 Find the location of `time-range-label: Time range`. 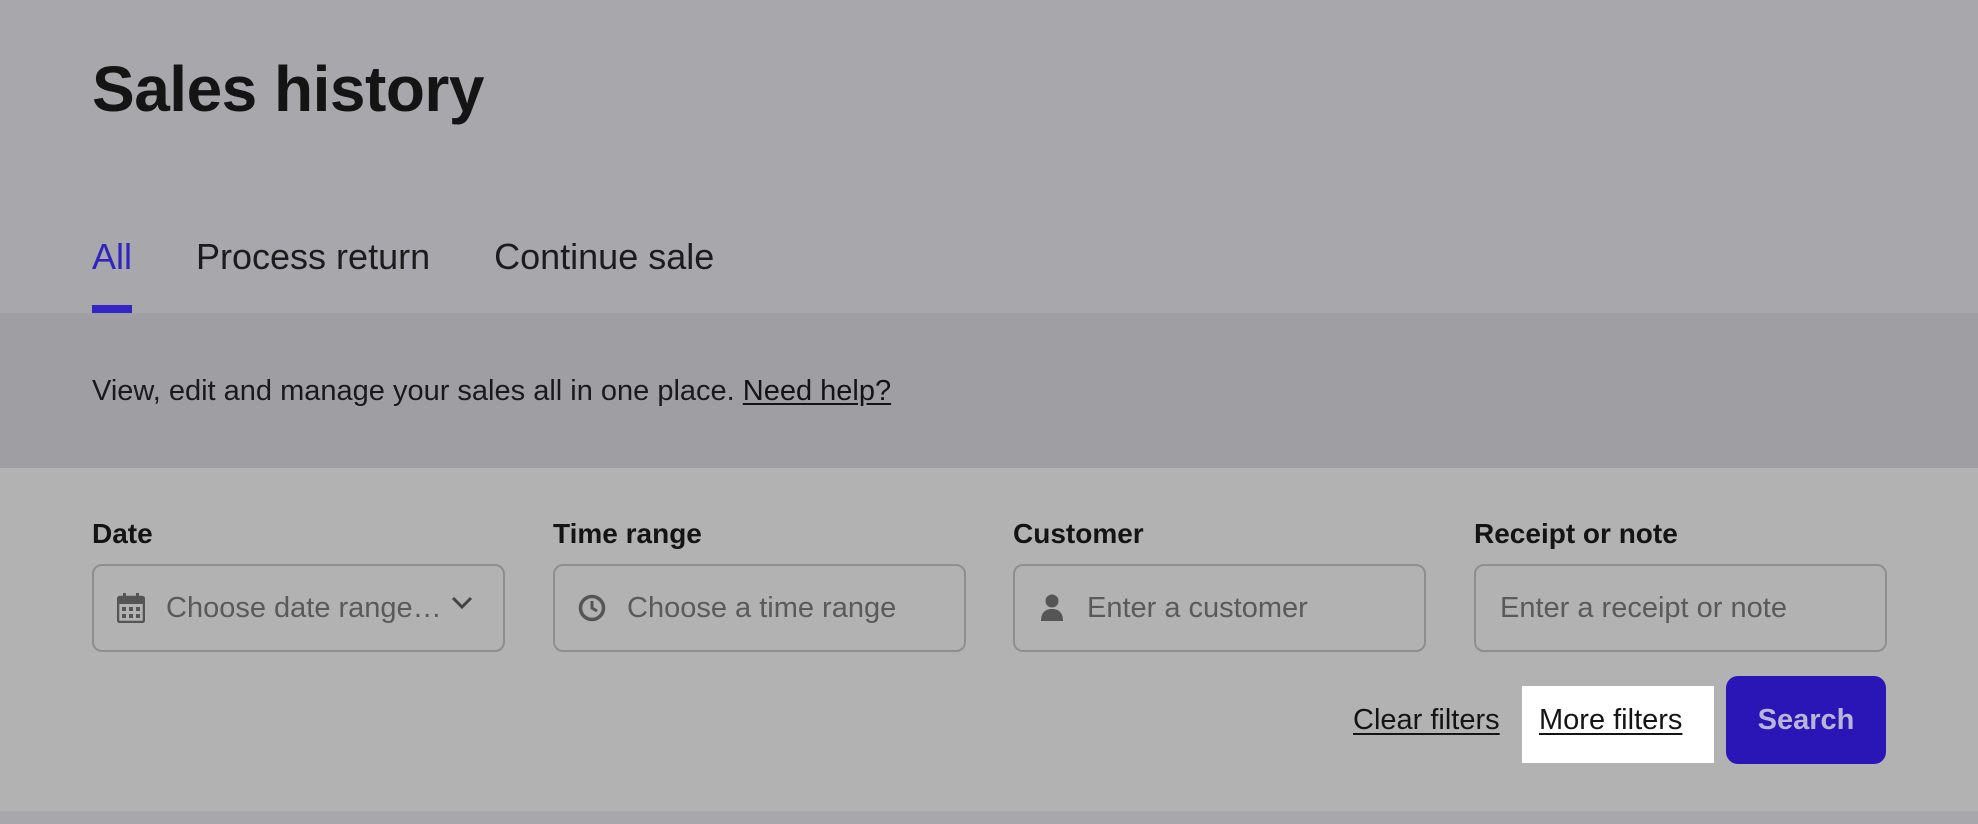

time-range-label: Time range is located at coordinates (627, 533).